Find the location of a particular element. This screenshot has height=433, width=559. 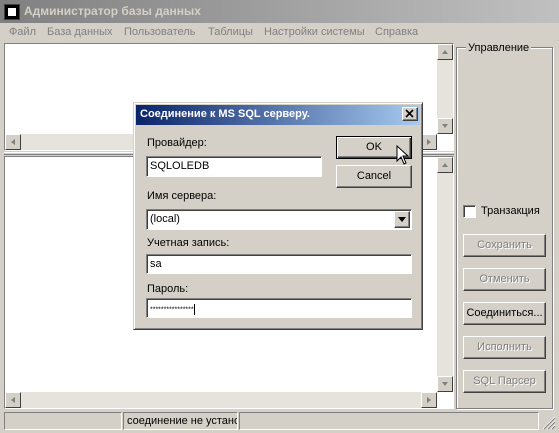

window-title: Администратор базы данных is located at coordinates (112, 11).